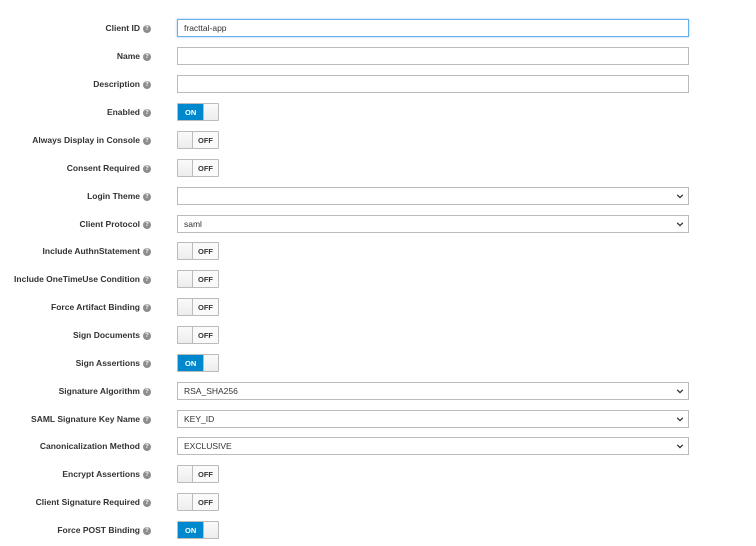 This screenshot has width=756, height=546. What do you see at coordinates (433, 446) in the screenshot?
I see `canonicalization-select: EXCLUSIVE` at bounding box center [433, 446].